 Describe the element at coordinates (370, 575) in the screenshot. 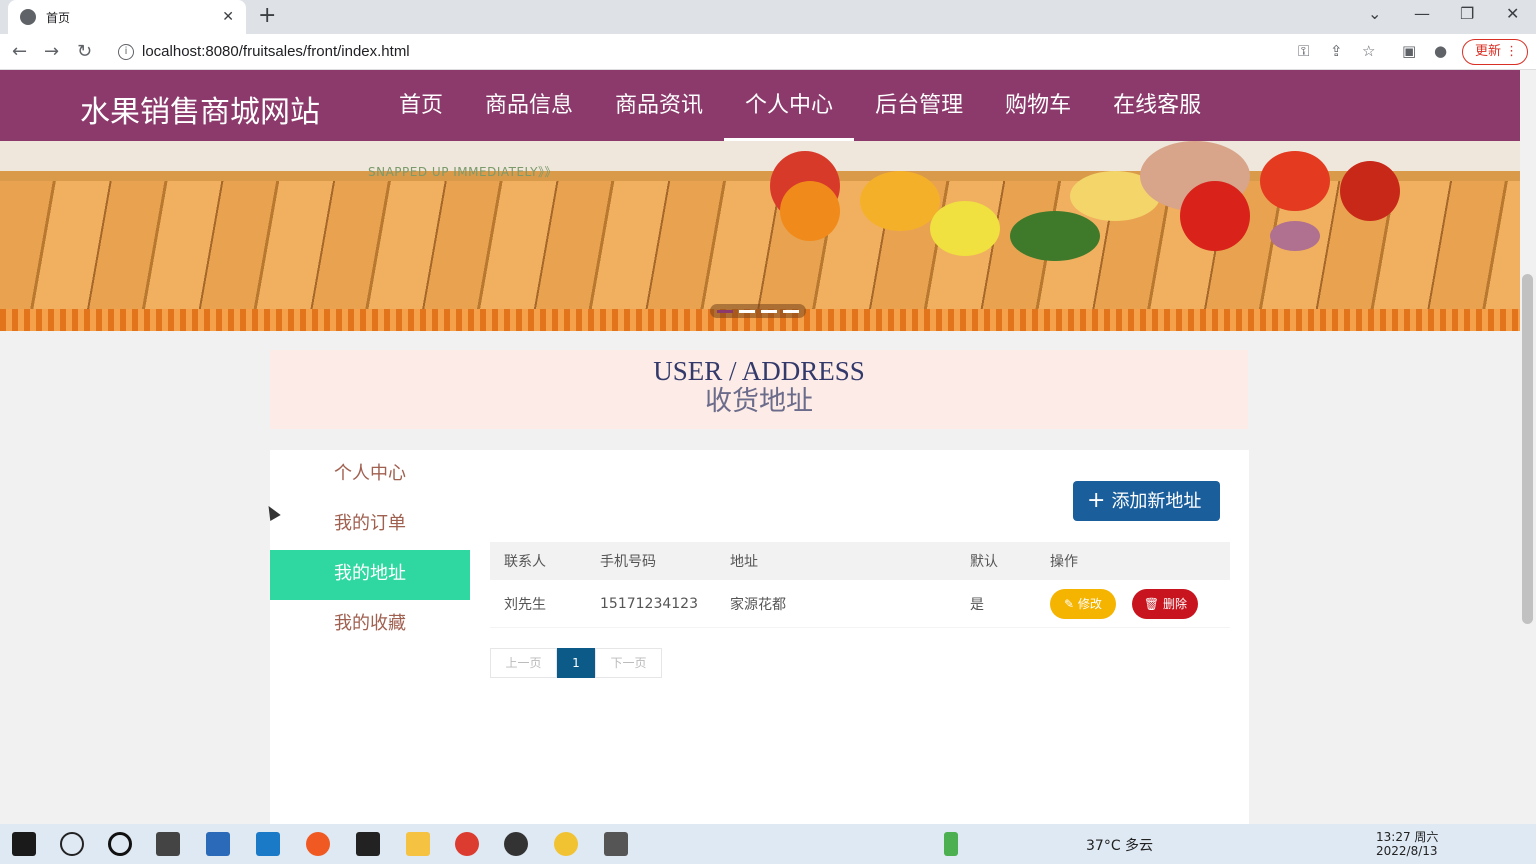

I see `sidebar-item-addresses: 我的地址` at that location.